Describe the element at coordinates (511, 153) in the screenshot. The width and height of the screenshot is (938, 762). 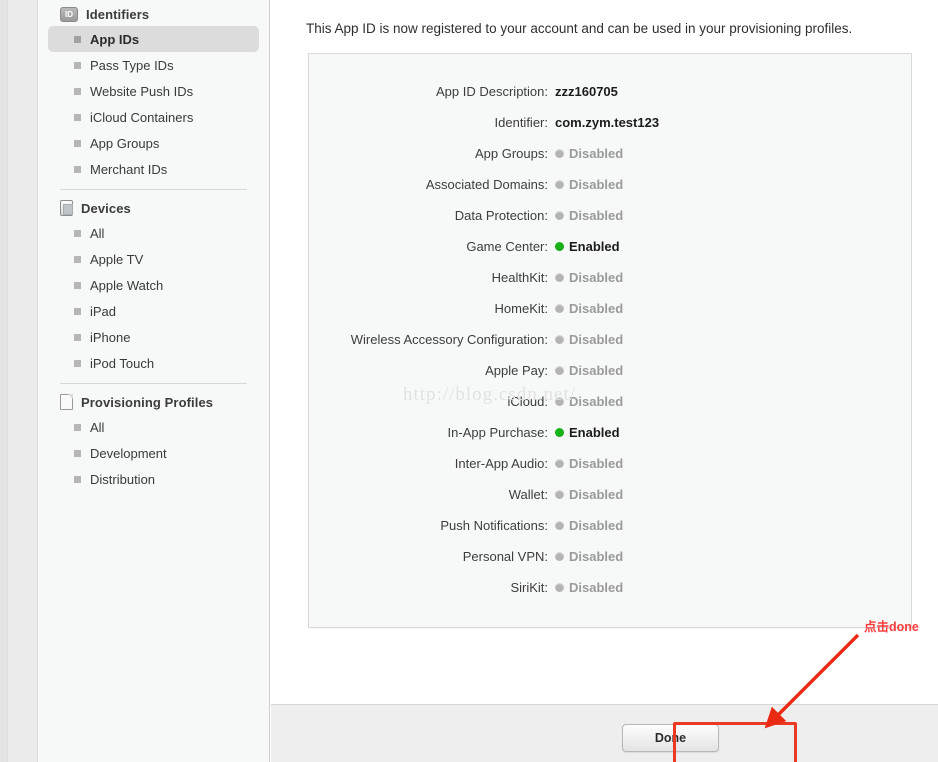
I see `detail-row-label: App Groups:` at that location.